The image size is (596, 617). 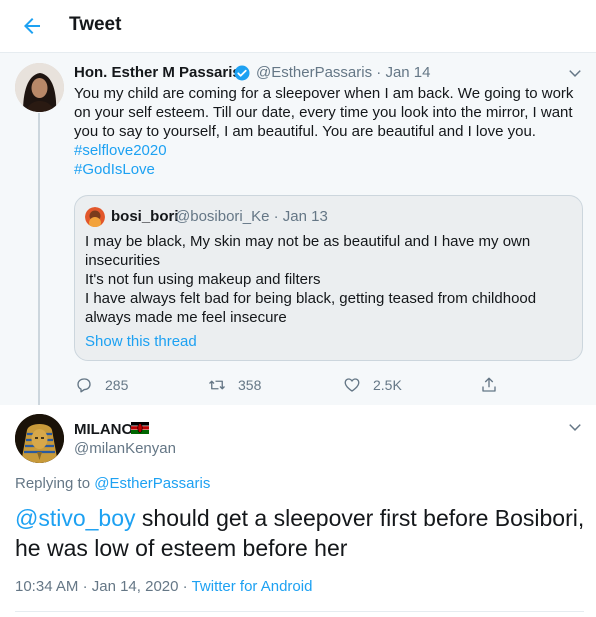 What do you see at coordinates (217, 385) in the screenshot?
I see `retweet-icon` at bounding box center [217, 385].